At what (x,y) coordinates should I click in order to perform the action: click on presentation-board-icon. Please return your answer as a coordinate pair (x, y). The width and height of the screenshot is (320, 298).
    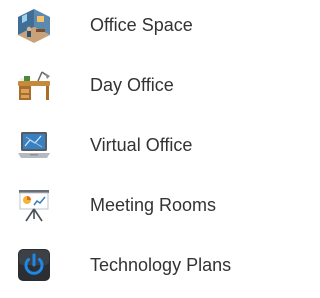
    Looking at the image, I should click on (34, 205).